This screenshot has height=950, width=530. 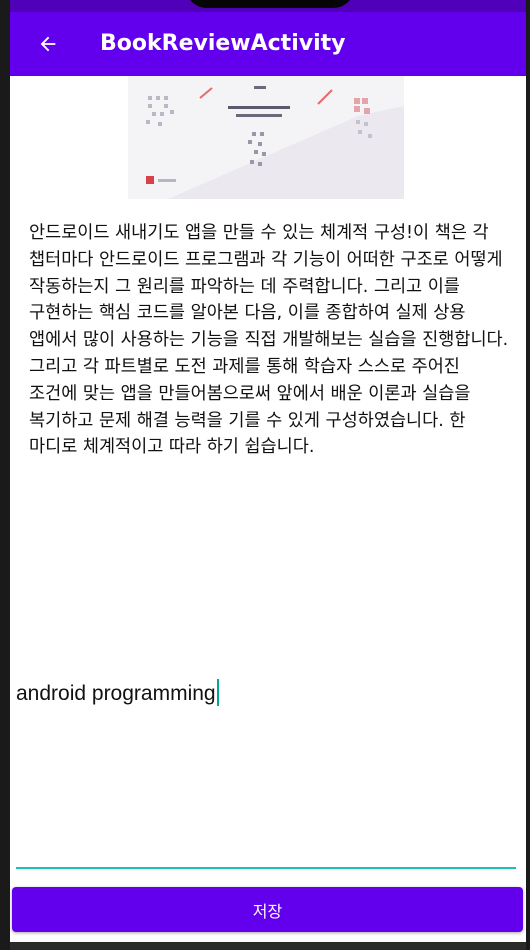 I want to click on save-button: 저장, so click(x=267, y=909).